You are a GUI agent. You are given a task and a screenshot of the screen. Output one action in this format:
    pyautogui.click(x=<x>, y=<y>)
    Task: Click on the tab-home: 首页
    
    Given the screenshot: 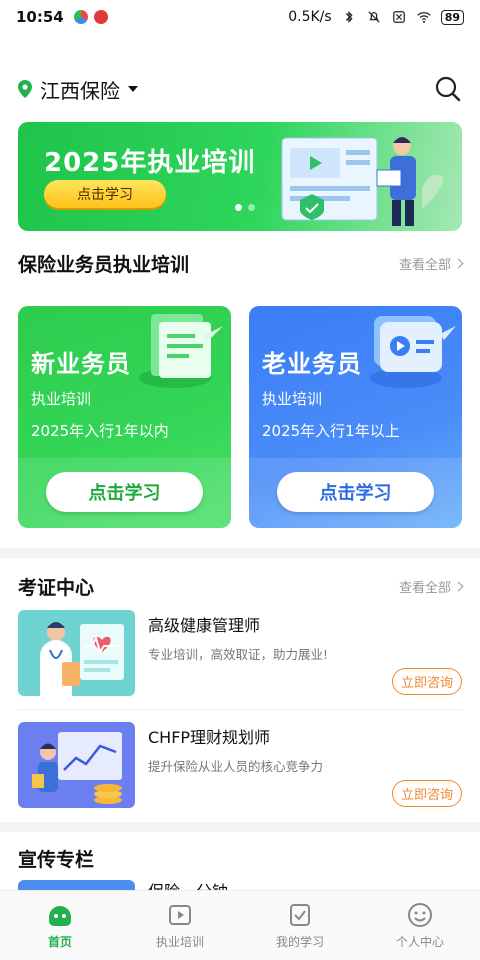 What is the action you would take?
    pyautogui.click(x=60, y=925)
    